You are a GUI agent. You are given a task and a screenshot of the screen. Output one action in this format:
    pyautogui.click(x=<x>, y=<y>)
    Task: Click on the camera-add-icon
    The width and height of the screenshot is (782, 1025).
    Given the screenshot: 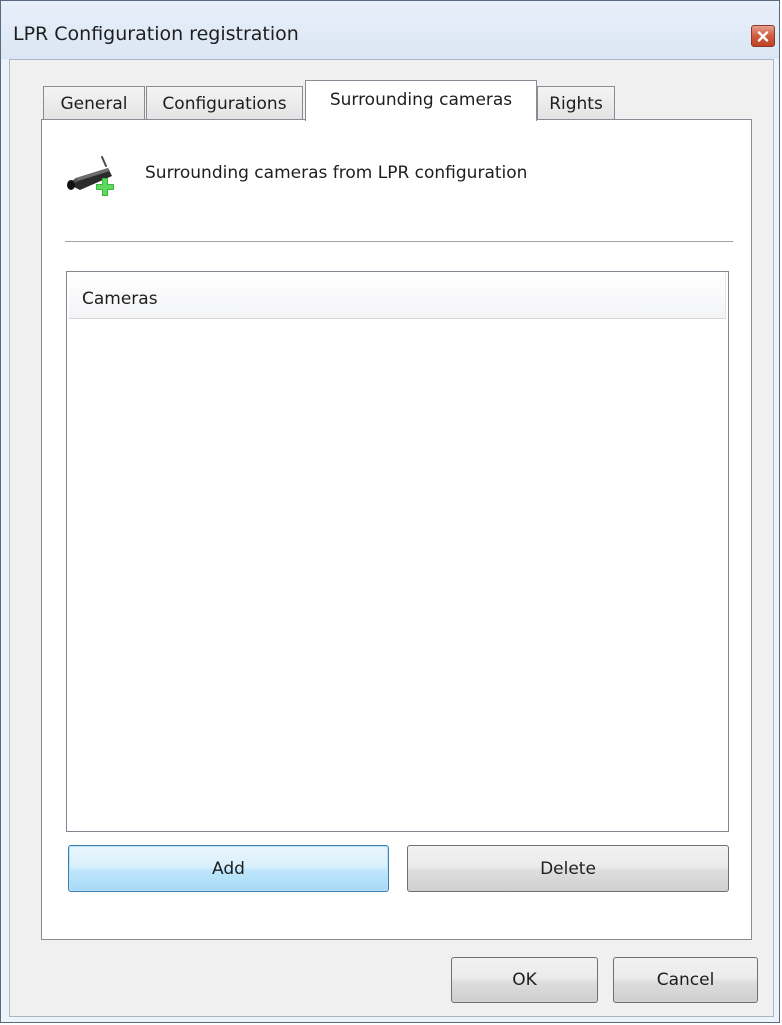 What is the action you would take?
    pyautogui.click(x=94, y=180)
    